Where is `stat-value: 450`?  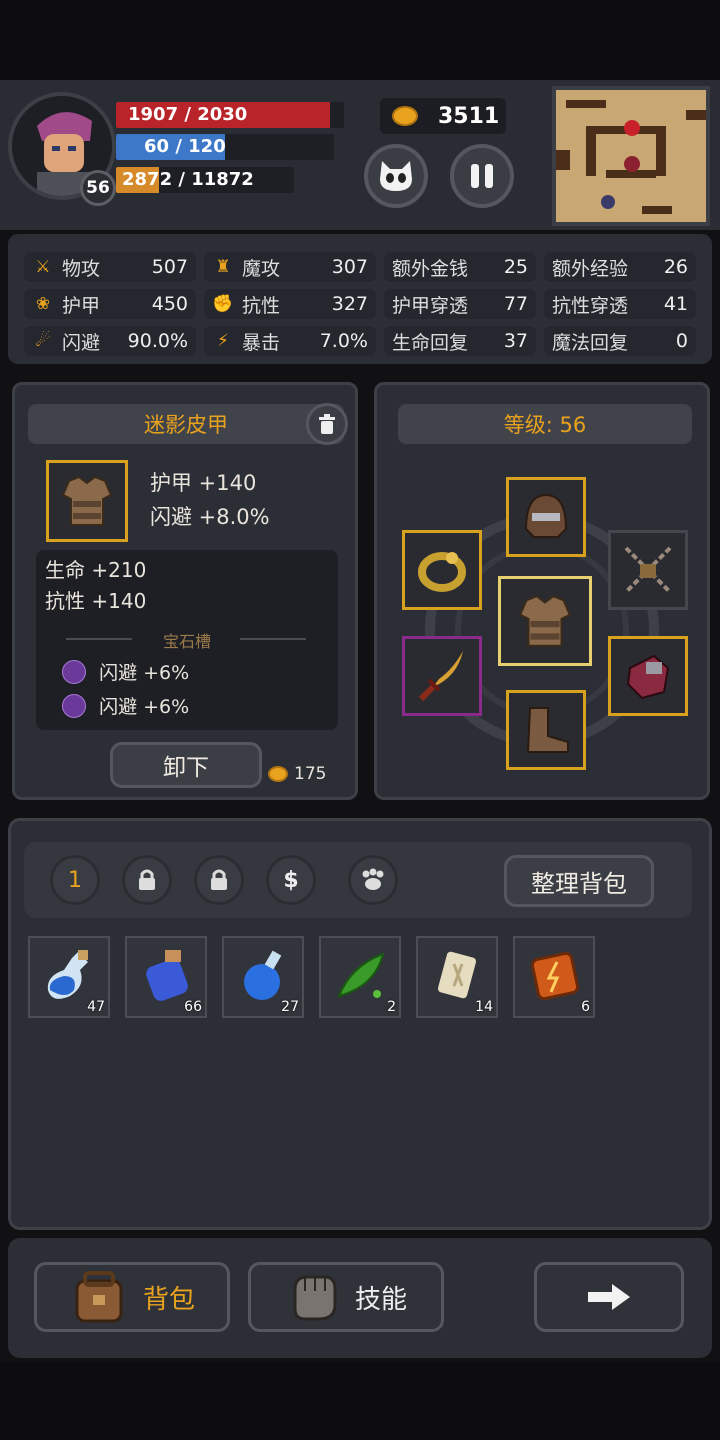 stat-value: 450 is located at coordinates (169, 304).